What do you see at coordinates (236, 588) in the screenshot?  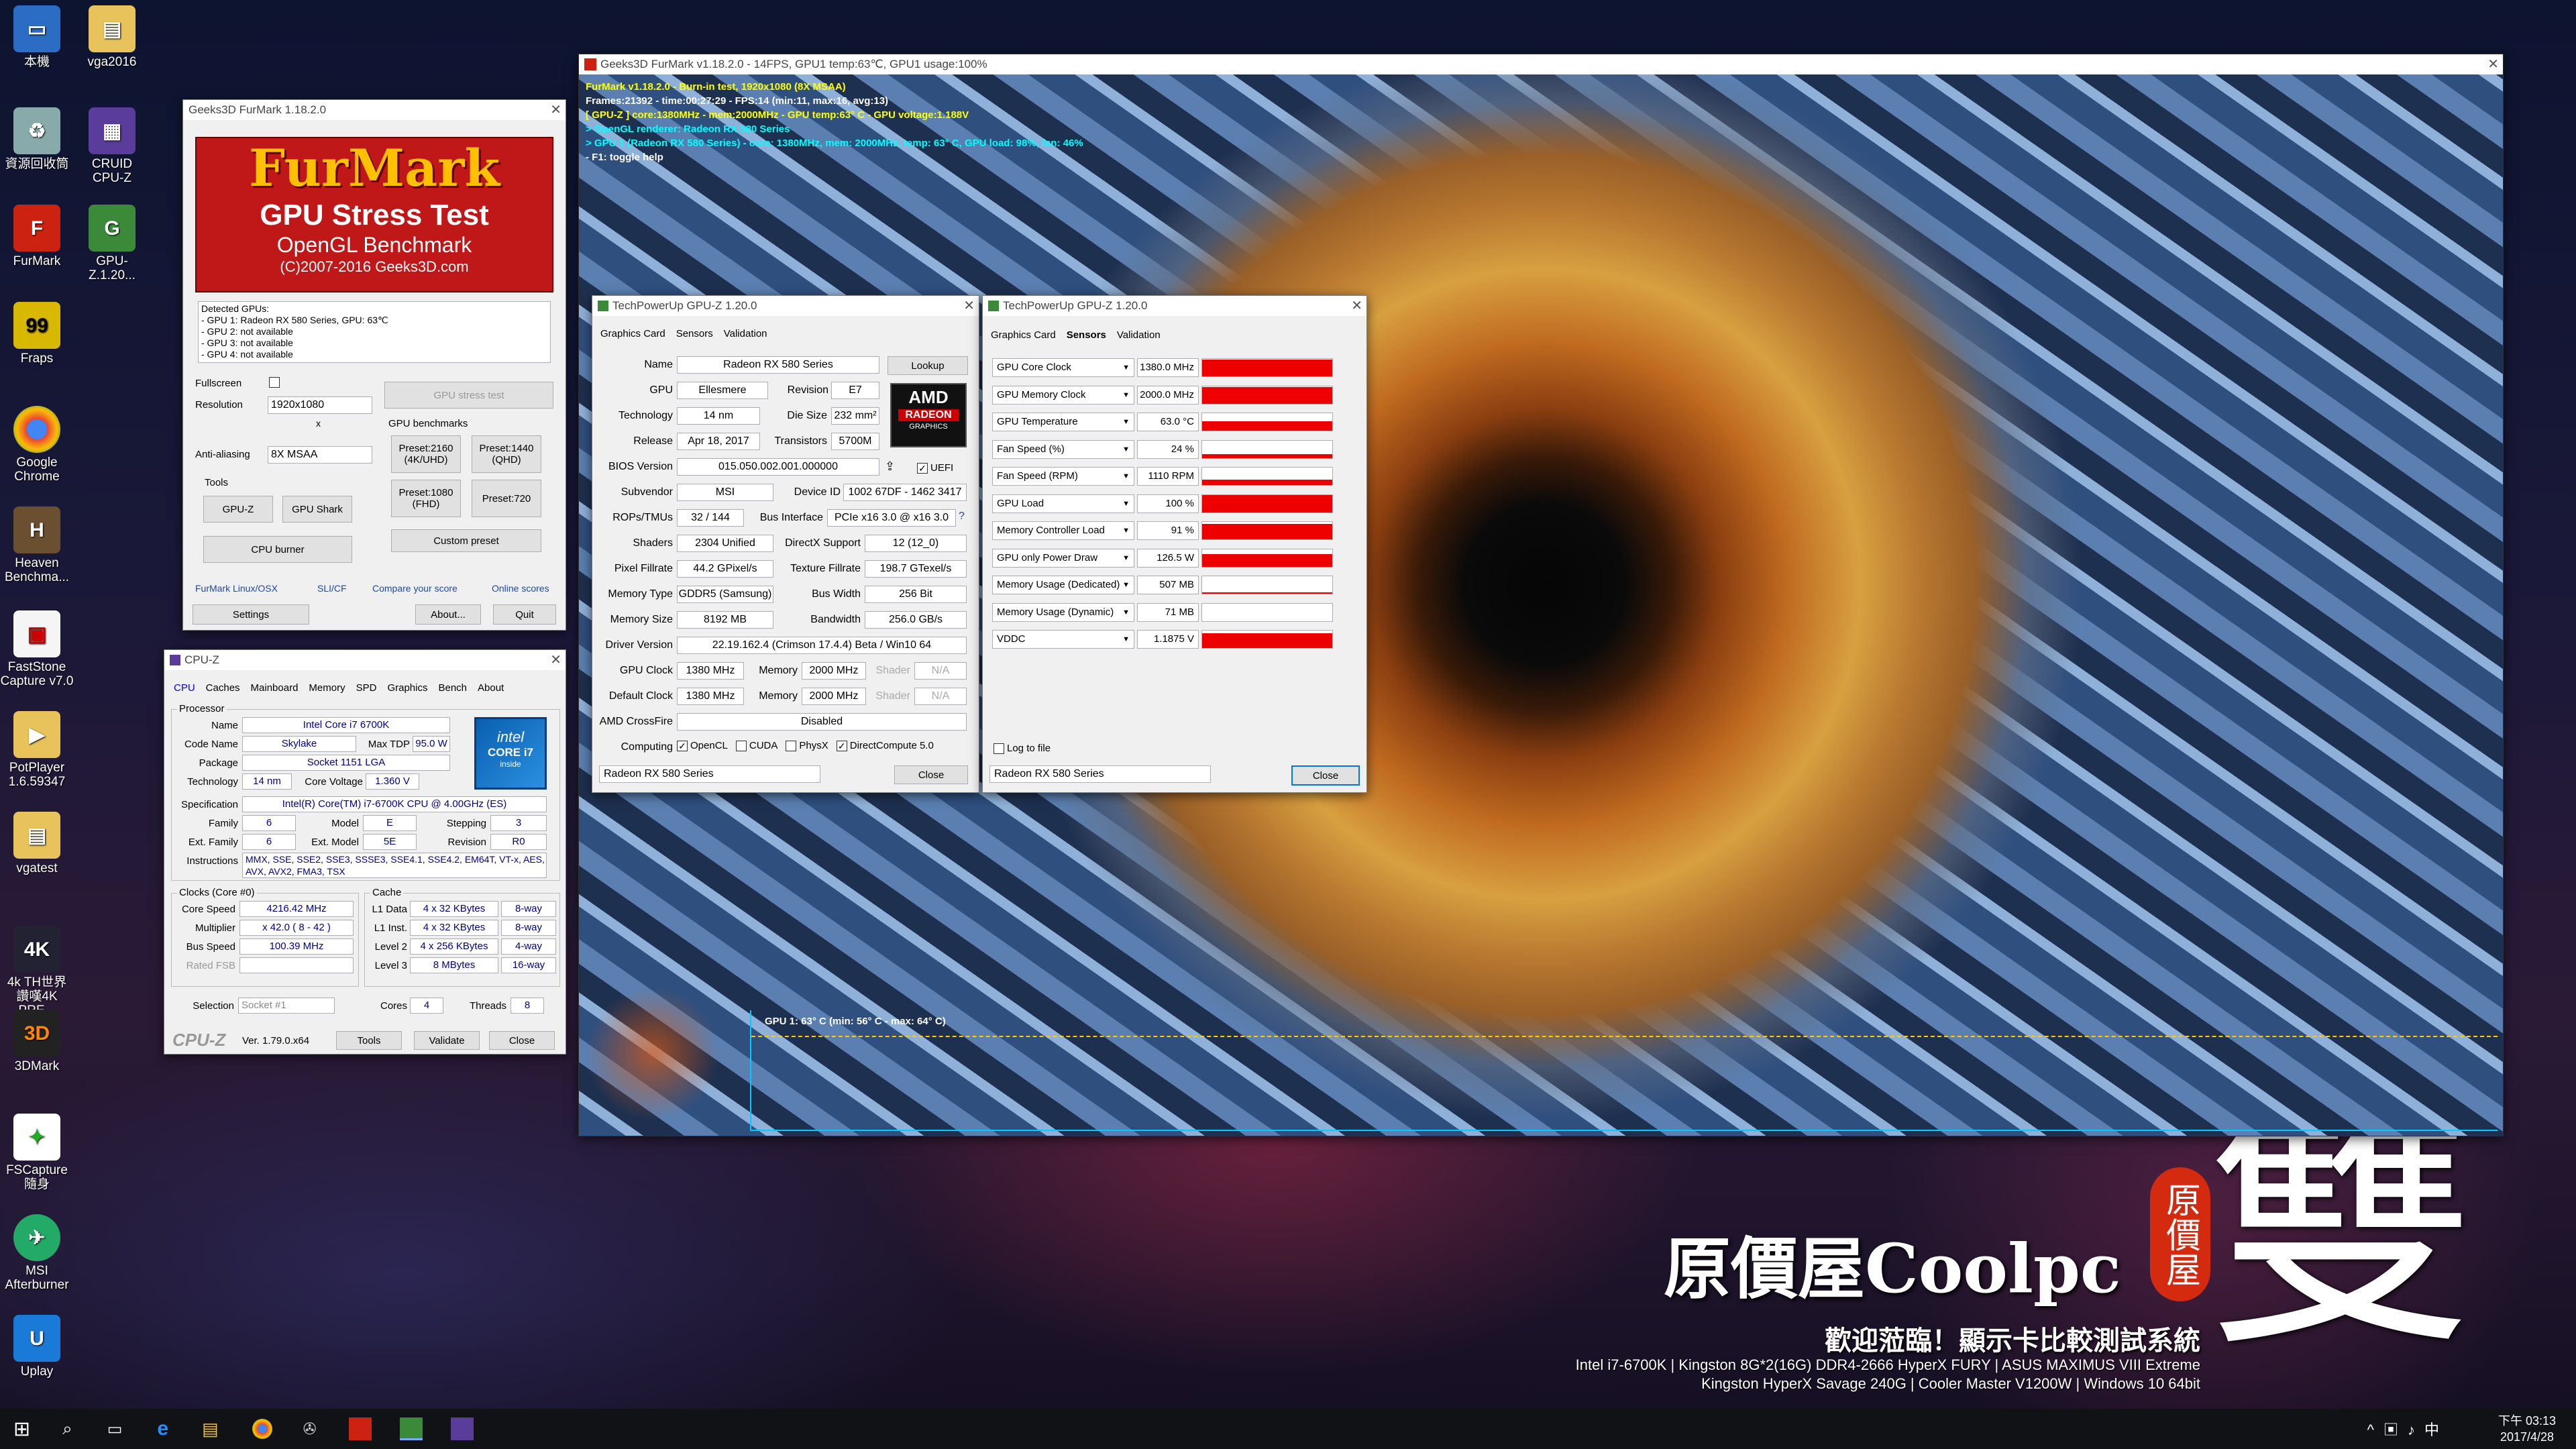 I see `link-linux-osx: FurMark Linux/OSX` at bounding box center [236, 588].